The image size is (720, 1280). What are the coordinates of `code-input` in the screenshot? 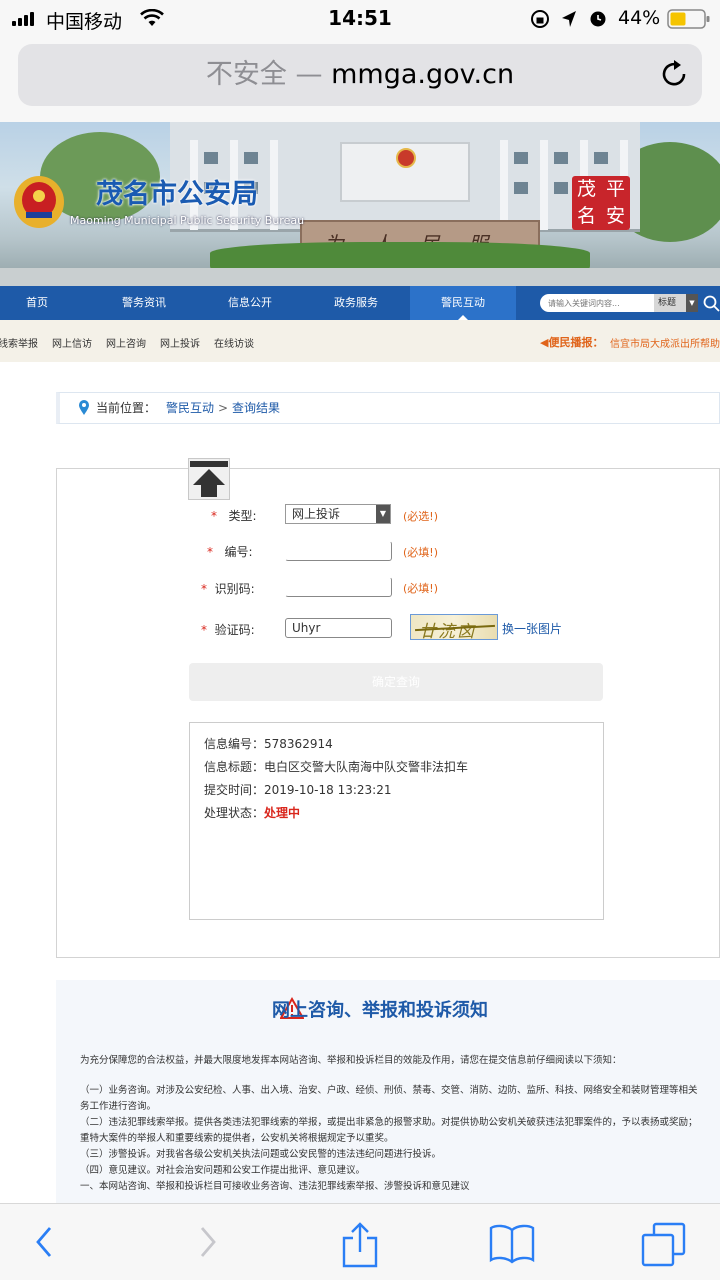 It's located at (338, 587).